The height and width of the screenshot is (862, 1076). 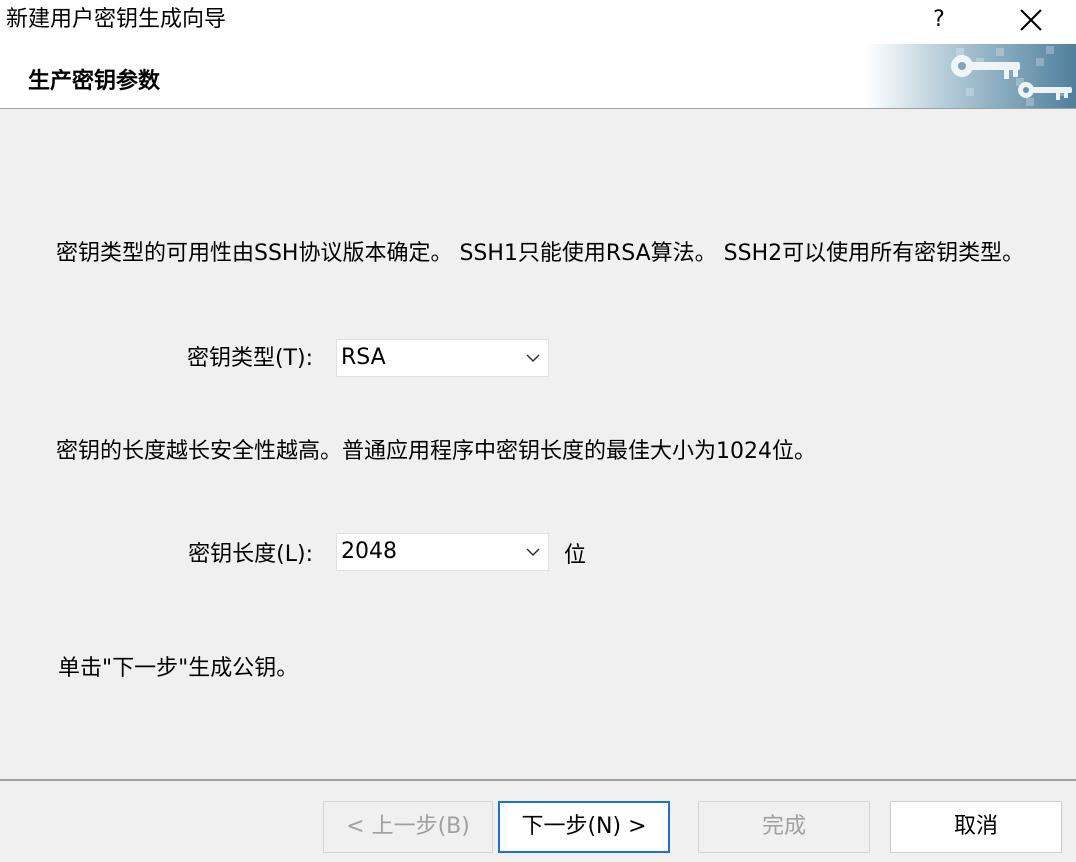 What do you see at coordinates (94, 81) in the screenshot?
I see `page-title: 生产密钥参数` at bounding box center [94, 81].